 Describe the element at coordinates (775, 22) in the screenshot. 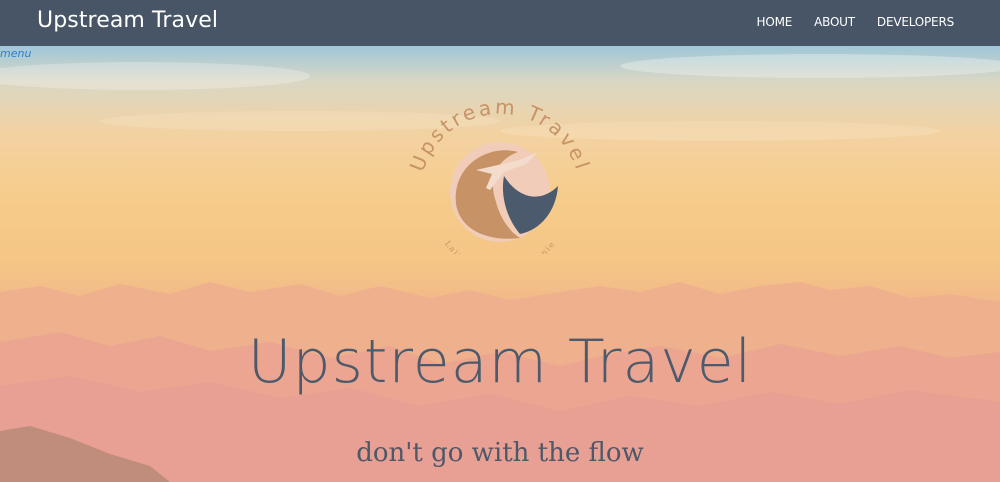

I see `nav-home-link: HOME` at that location.